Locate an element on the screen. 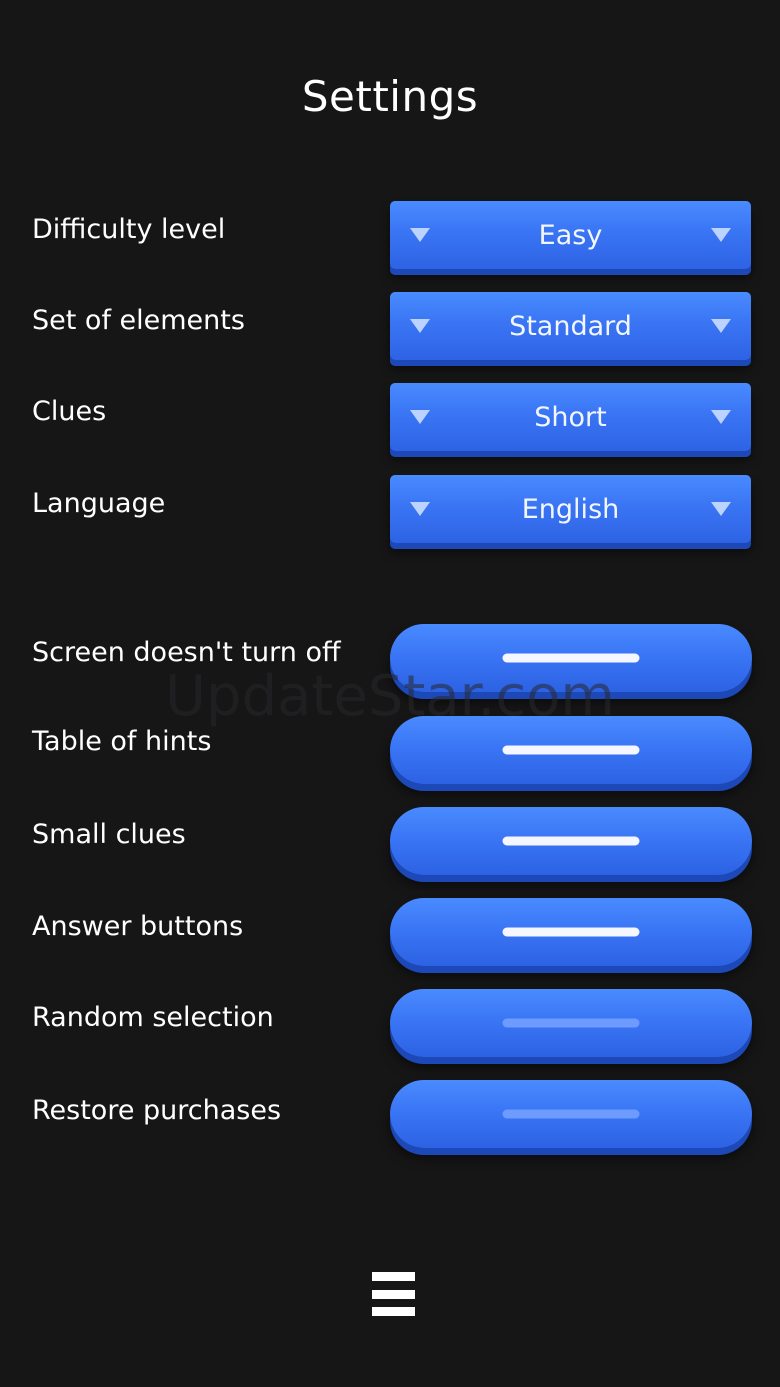 Image resolution: width=780 pixels, height=1387 pixels. random-selection-toggle is located at coordinates (571, 1023).